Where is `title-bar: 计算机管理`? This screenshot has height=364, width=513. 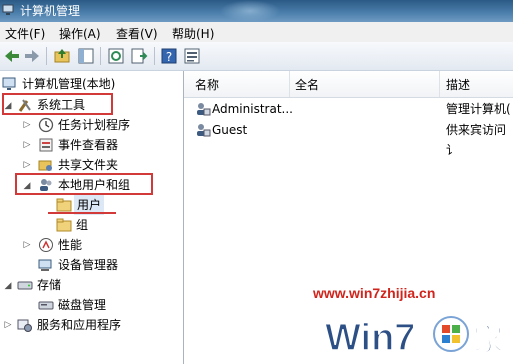 title-bar: 计算机管理 is located at coordinates (256, 11).